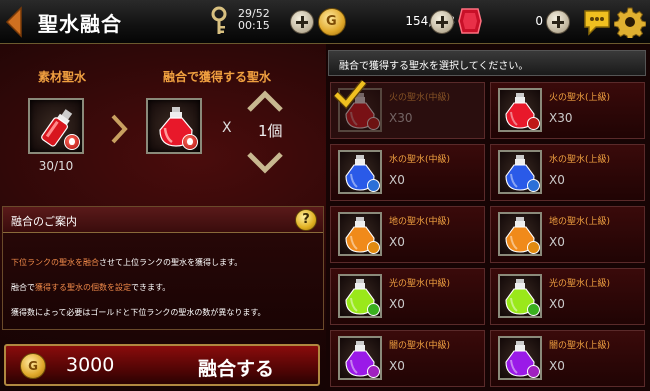 This screenshot has height=391, width=650. Describe the element at coordinates (62, 77) in the screenshot. I see `source-label: 素材聖水` at that location.